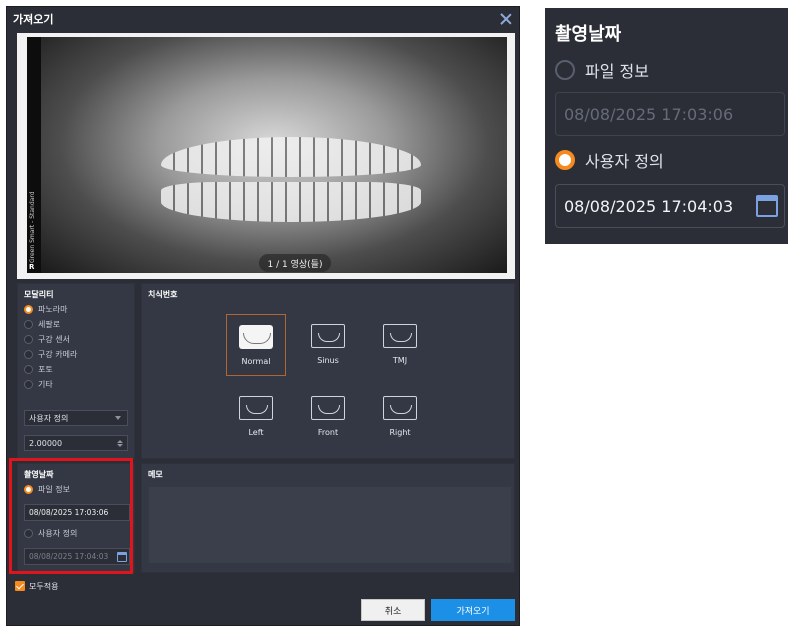  I want to click on modality-panel: 모달리티 파노라마 세팔로 구강 센서 구강 카메라 포토 기타 사용자 정의, so click(76, 371).